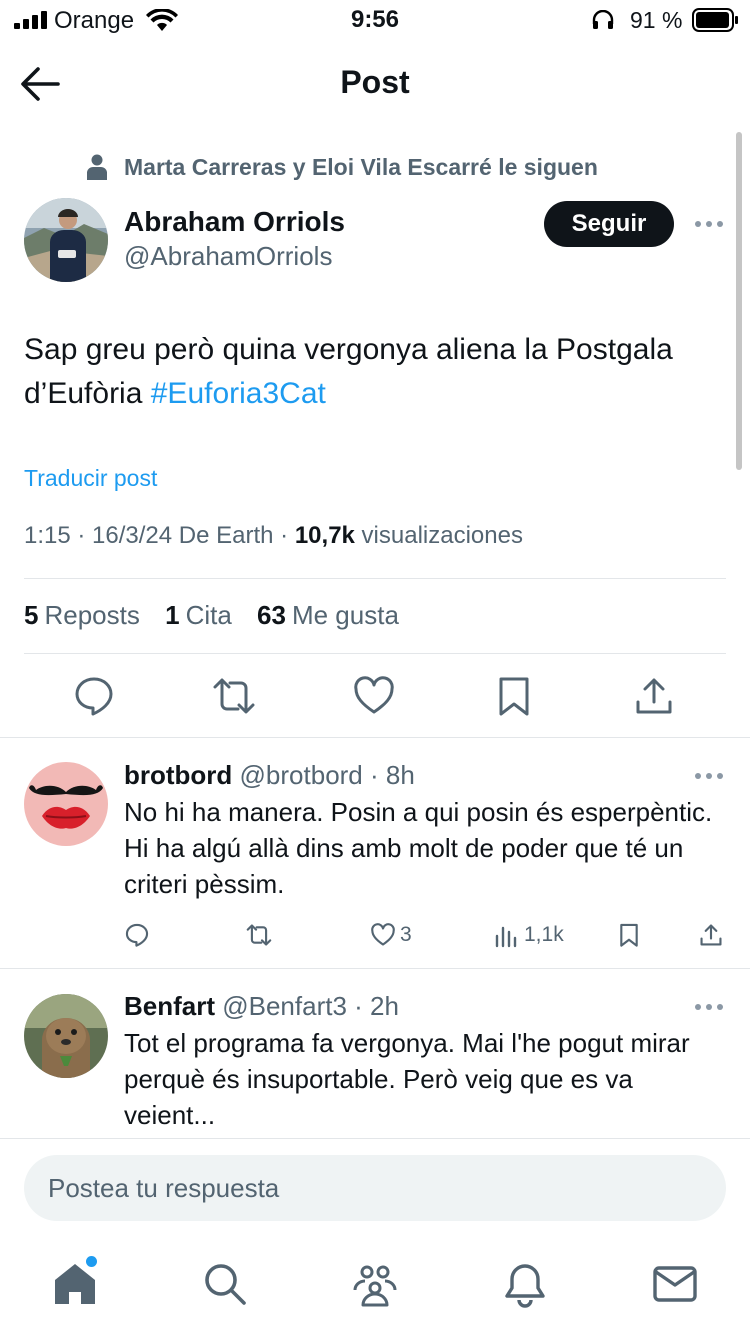 The width and height of the screenshot is (750, 1334). Describe the element at coordinates (438, 535) in the screenshot. I see `views-label: visualizaciones` at that location.